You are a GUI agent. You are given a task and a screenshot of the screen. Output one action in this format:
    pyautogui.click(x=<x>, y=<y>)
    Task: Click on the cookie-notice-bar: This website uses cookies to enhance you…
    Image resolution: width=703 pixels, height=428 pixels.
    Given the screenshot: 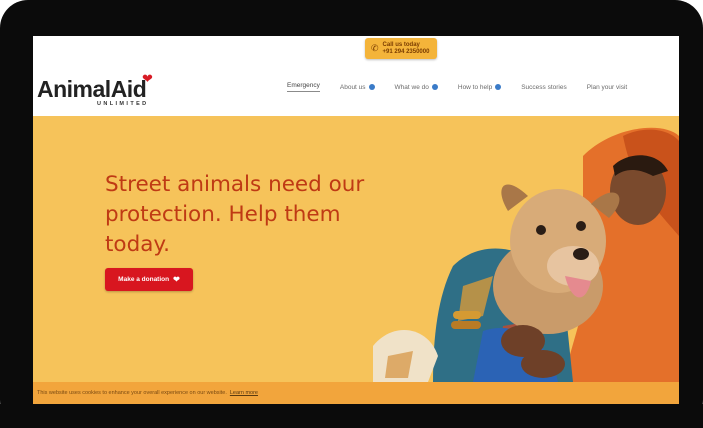 What is the action you would take?
    pyautogui.click(x=356, y=393)
    